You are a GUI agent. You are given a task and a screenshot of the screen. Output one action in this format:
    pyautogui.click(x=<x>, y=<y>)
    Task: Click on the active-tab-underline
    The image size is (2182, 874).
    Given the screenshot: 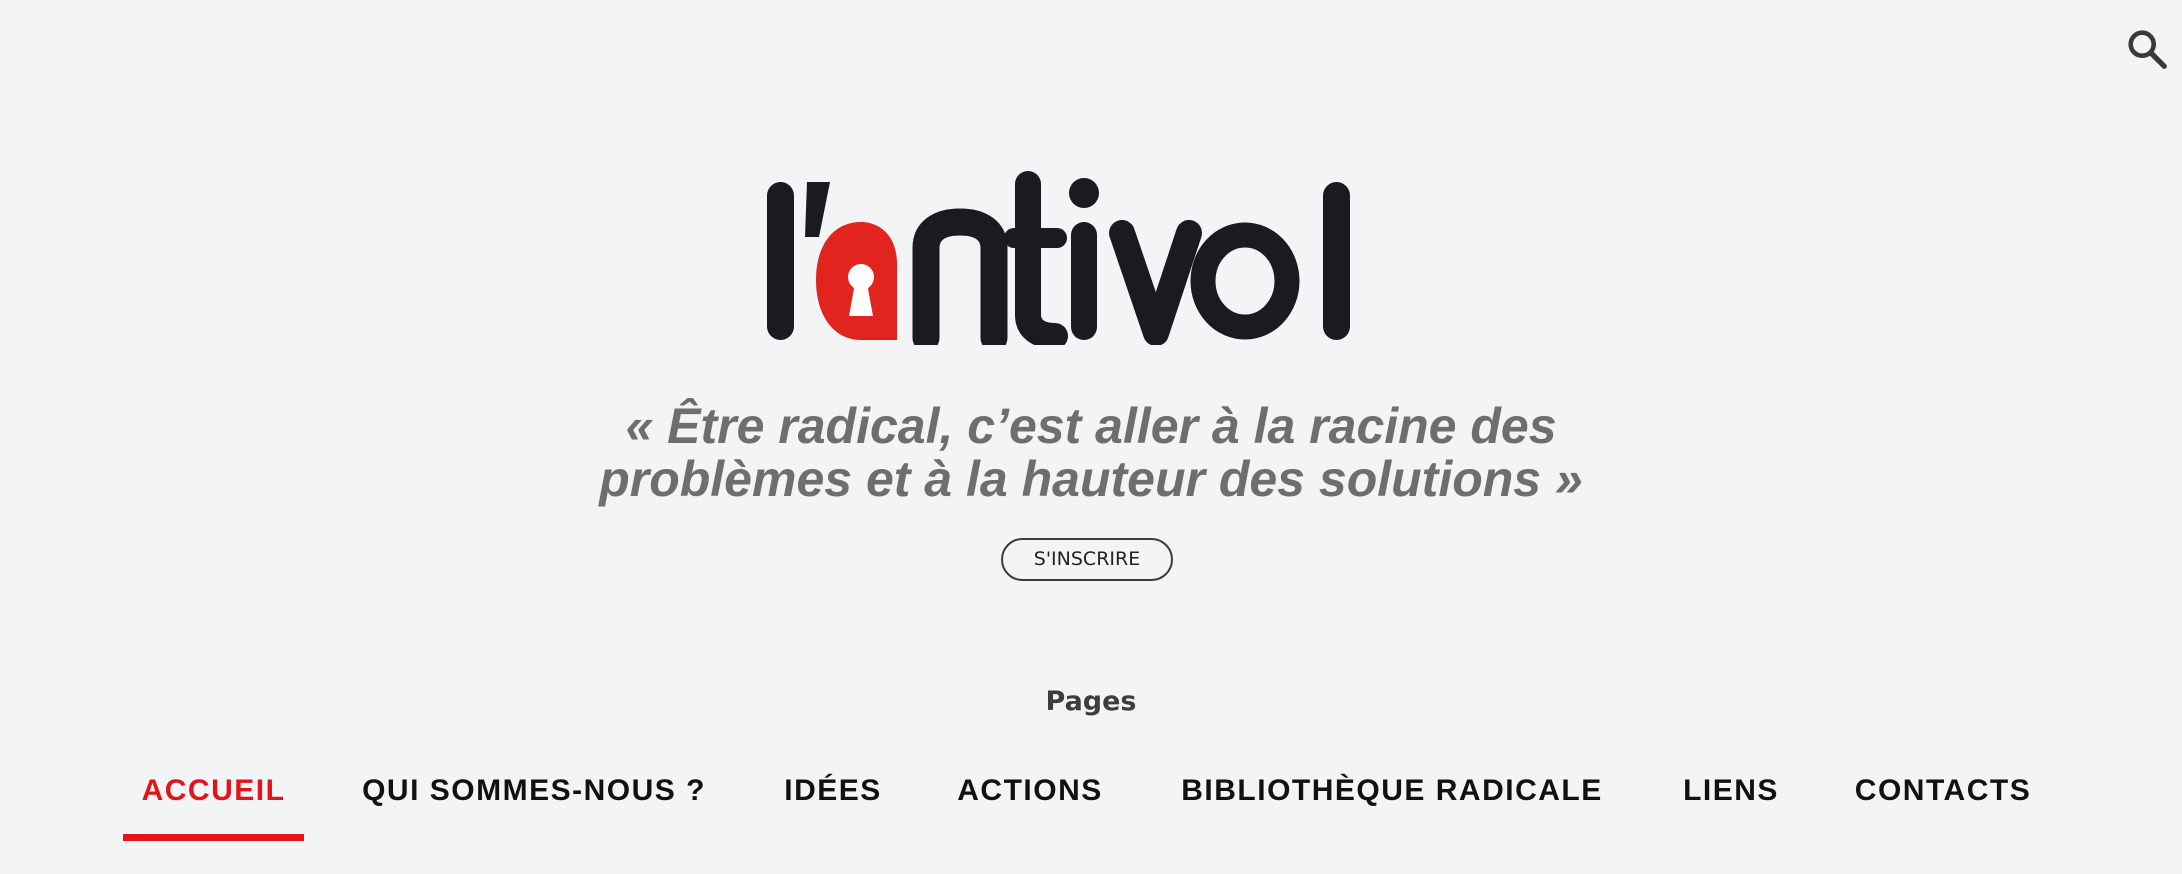 What is the action you would take?
    pyautogui.click(x=213, y=837)
    